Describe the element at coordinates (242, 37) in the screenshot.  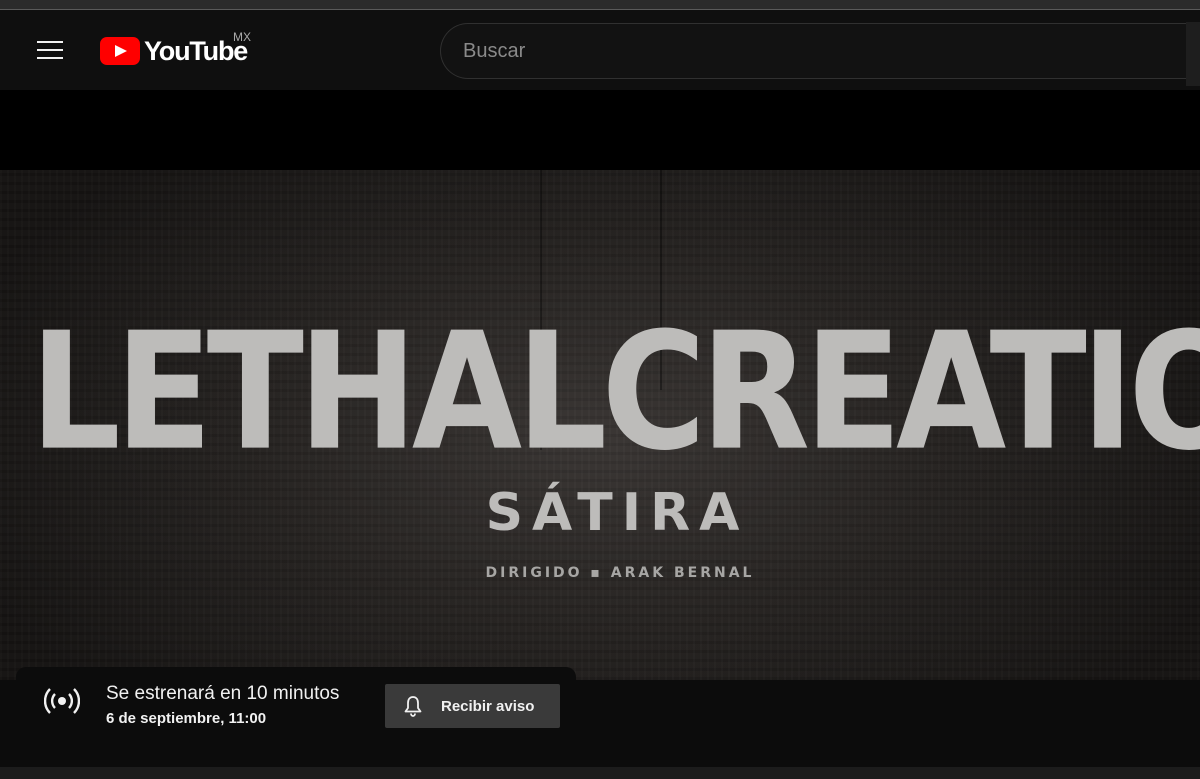
I see `region-code: MX` at that location.